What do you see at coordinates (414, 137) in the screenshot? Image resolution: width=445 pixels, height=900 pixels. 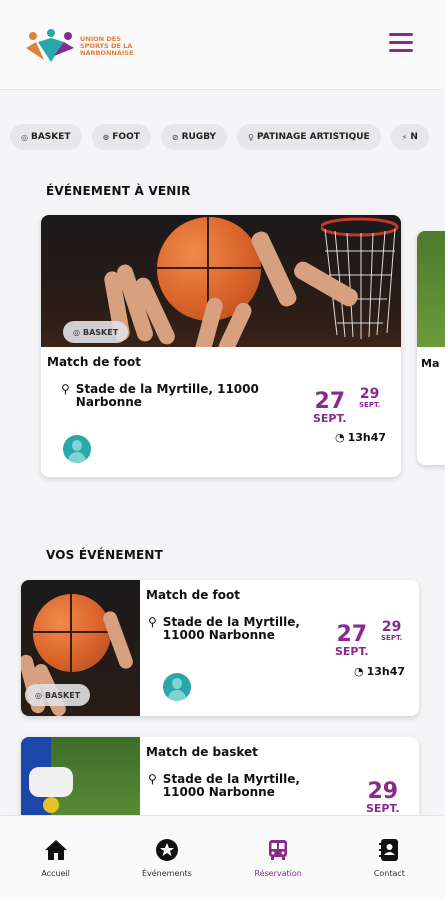 I see `chip-label: N` at bounding box center [414, 137].